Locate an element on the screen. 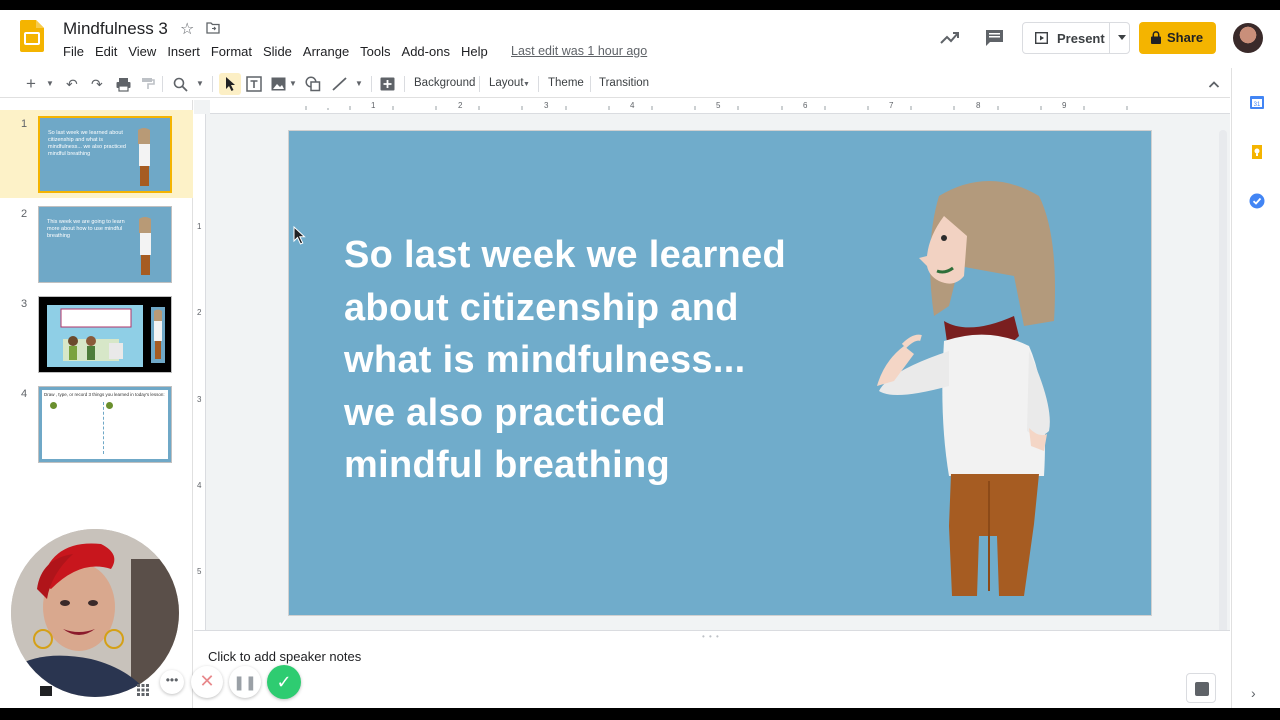 The height and width of the screenshot is (720, 1280). menu-file: File is located at coordinates (73, 51).